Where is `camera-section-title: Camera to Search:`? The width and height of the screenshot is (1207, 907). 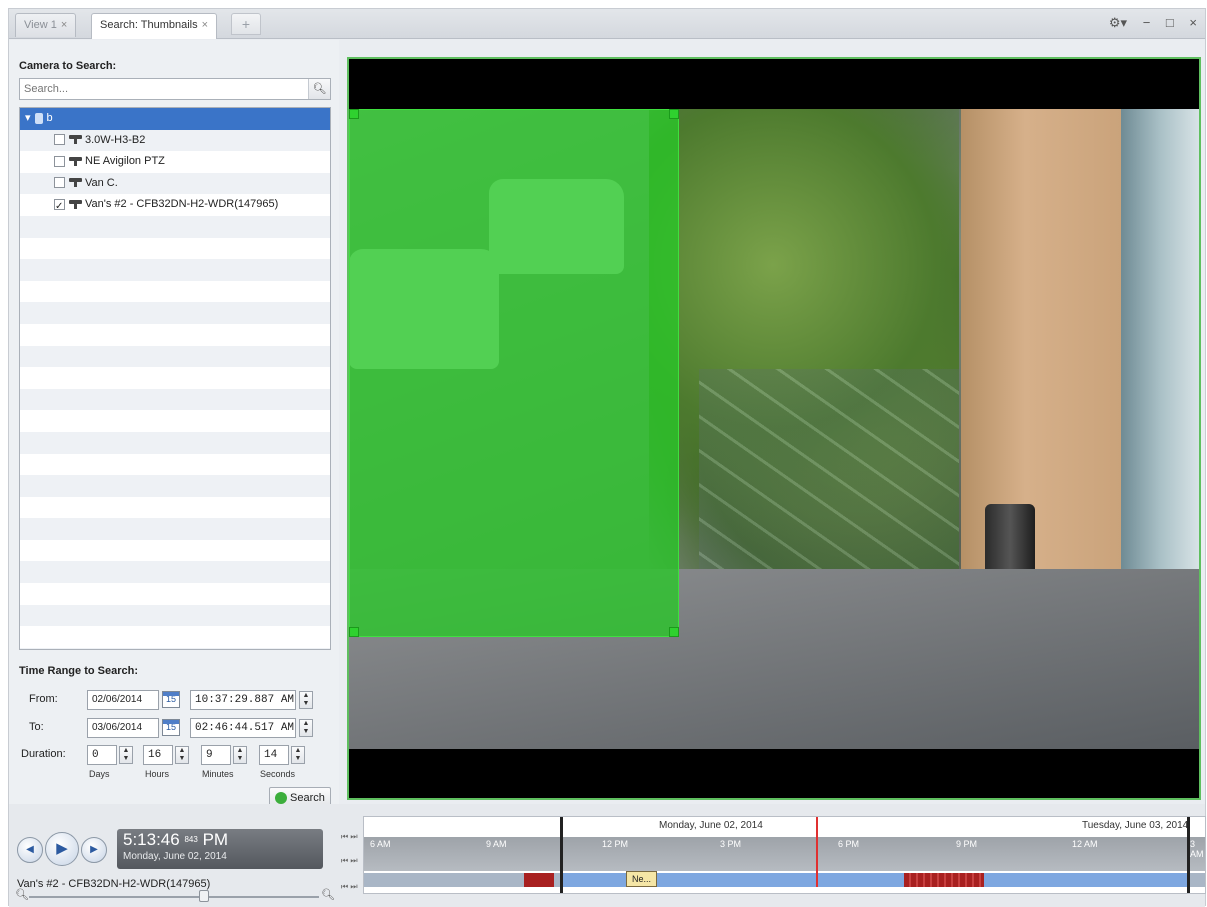 camera-section-title: Camera to Search: is located at coordinates (68, 66).